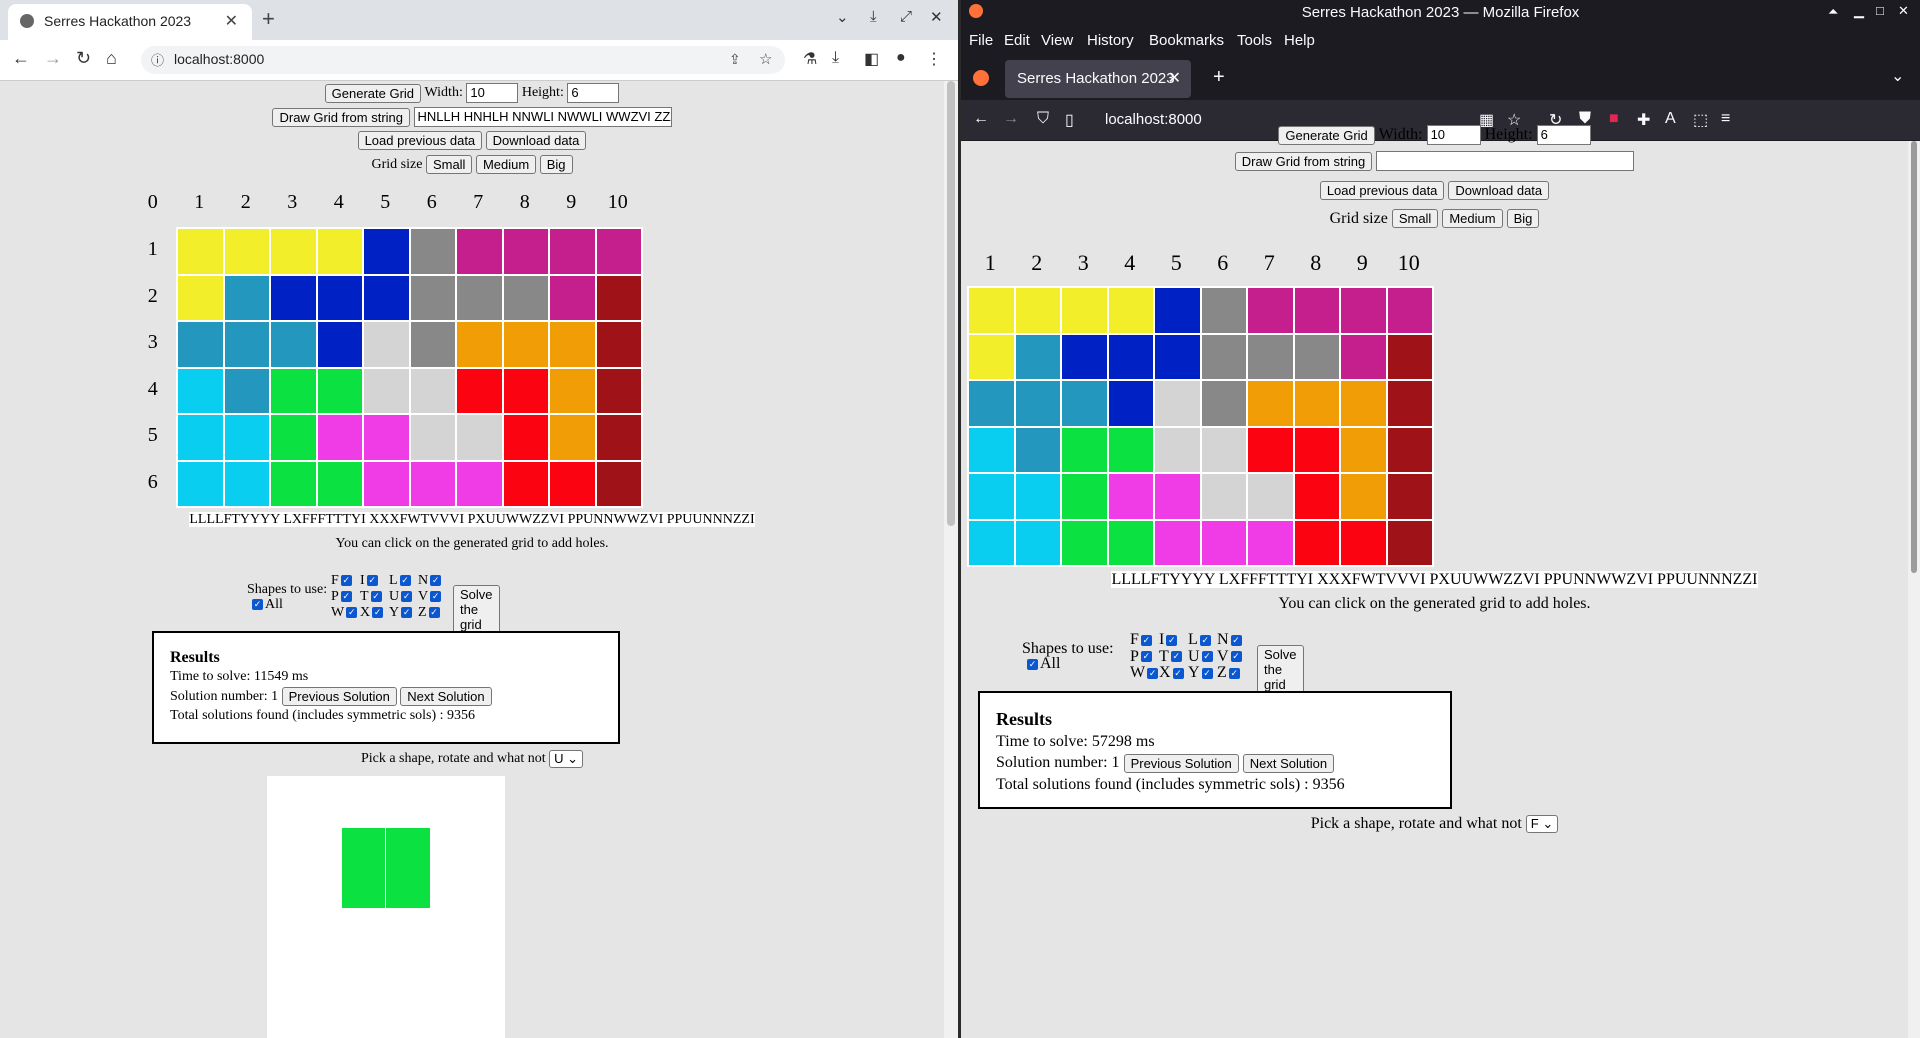 Image resolution: width=1920 pixels, height=1038 pixels. I want to click on menu-help: Help, so click(1299, 40).